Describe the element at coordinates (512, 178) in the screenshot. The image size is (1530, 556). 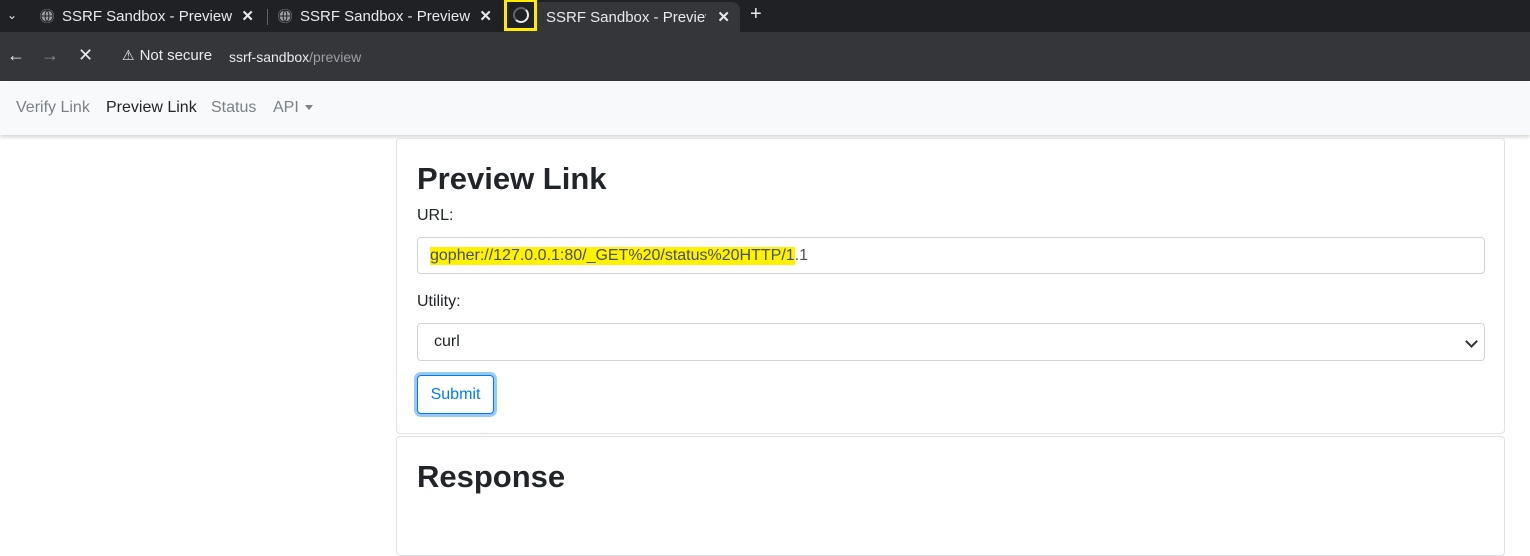
I see `page-title: Preview Link` at that location.